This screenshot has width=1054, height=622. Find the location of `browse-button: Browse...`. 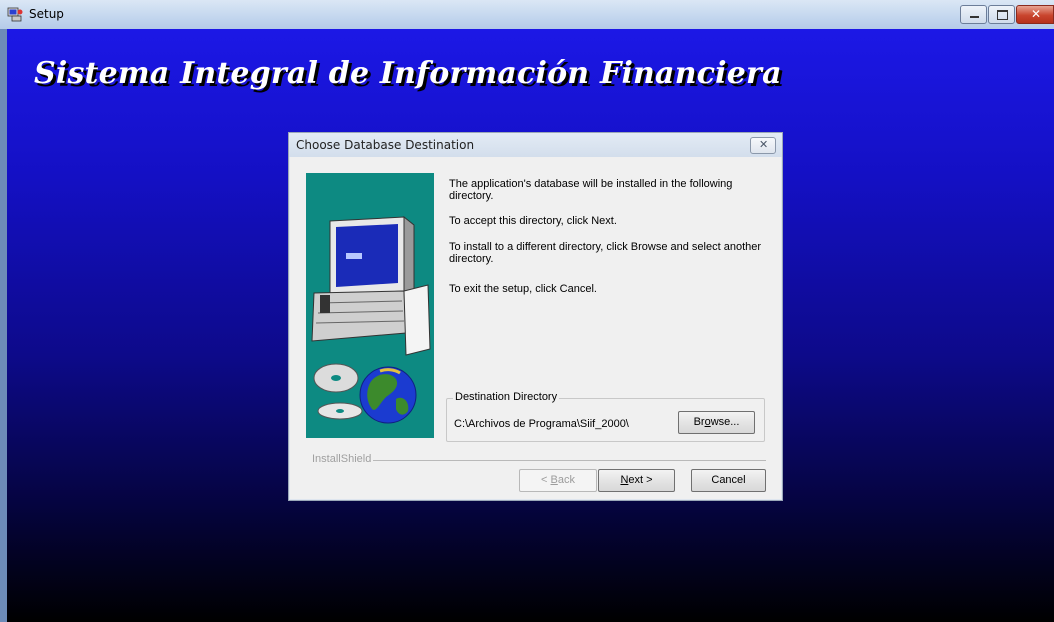

browse-button: Browse... is located at coordinates (716, 422).